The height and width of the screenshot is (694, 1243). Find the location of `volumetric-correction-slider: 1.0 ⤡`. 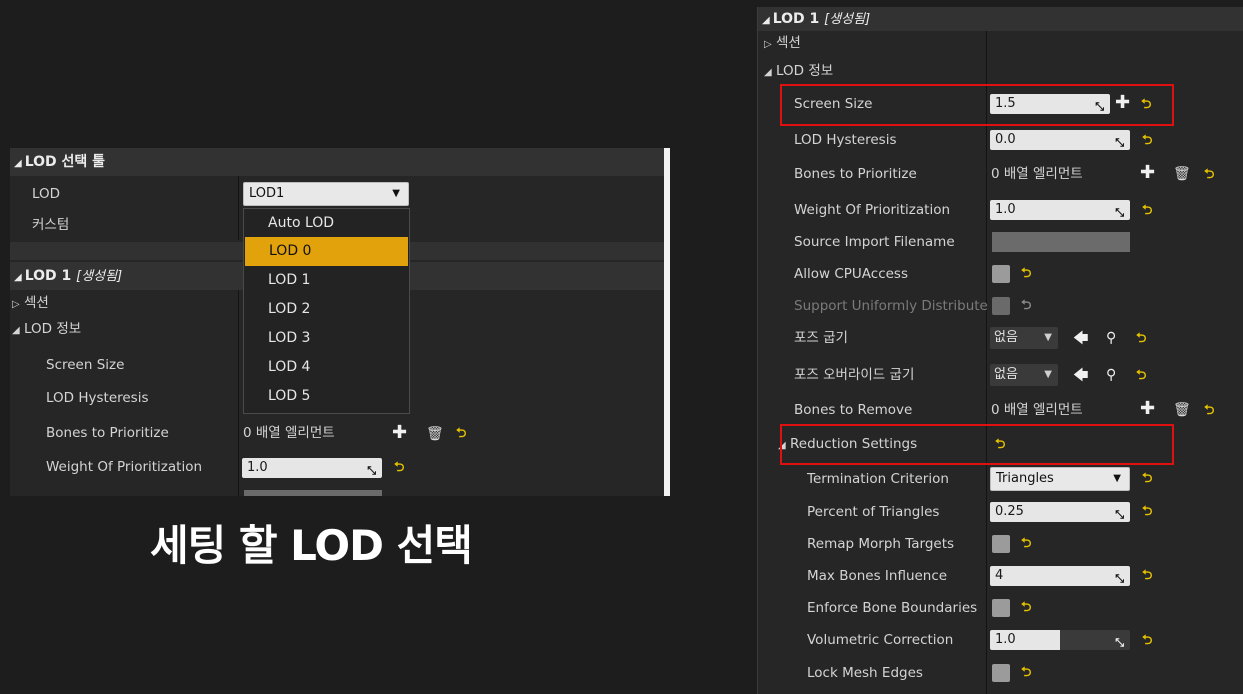

volumetric-correction-slider: 1.0 ⤡ is located at coordinates (1060, 640).